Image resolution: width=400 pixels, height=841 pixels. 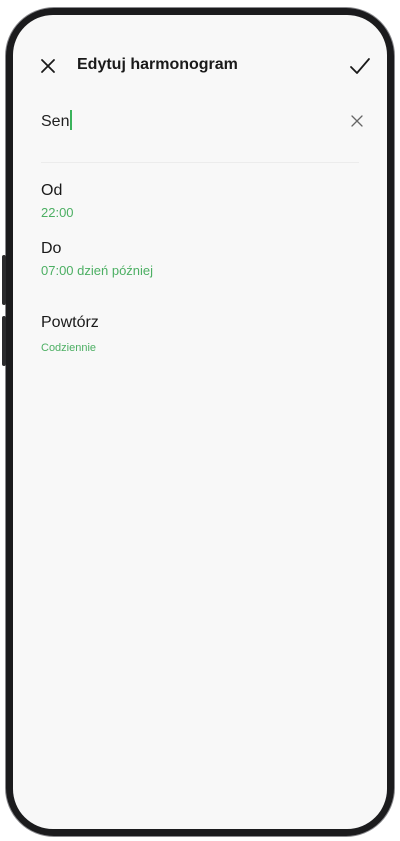 What do you see at coordinates (57, 212) in the screenshot?
I see `start-time-value: 22:00` at bounding box center [57, 212].